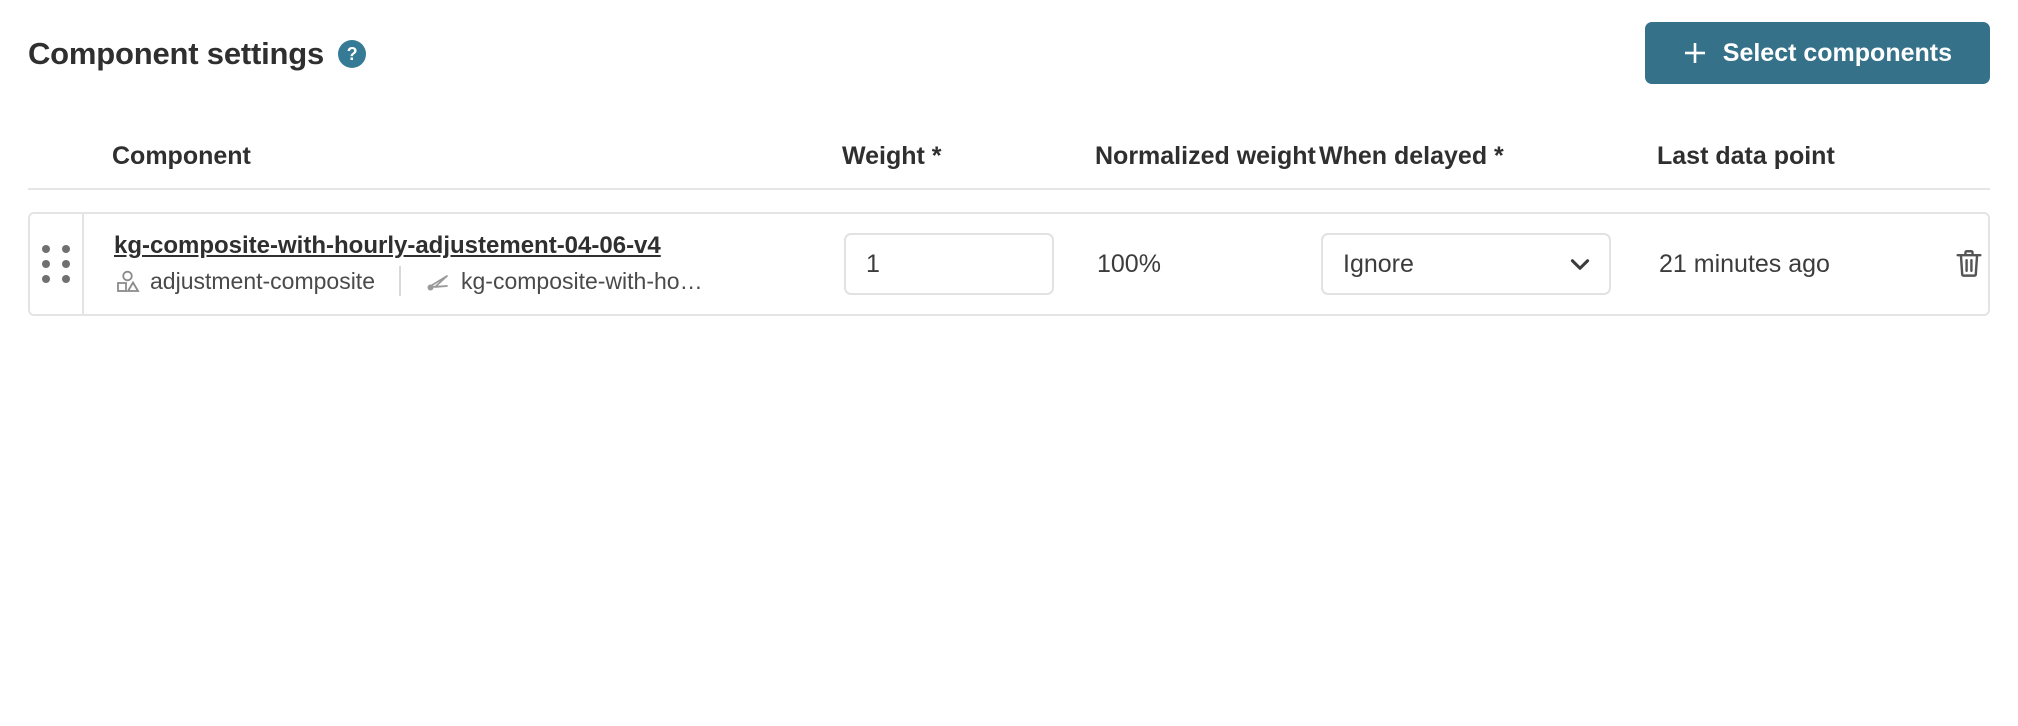 The image size is (2018, 726). Describe the element at coordinates (352, 54) in the screenshot. I see `help-icon: ?` at that location.